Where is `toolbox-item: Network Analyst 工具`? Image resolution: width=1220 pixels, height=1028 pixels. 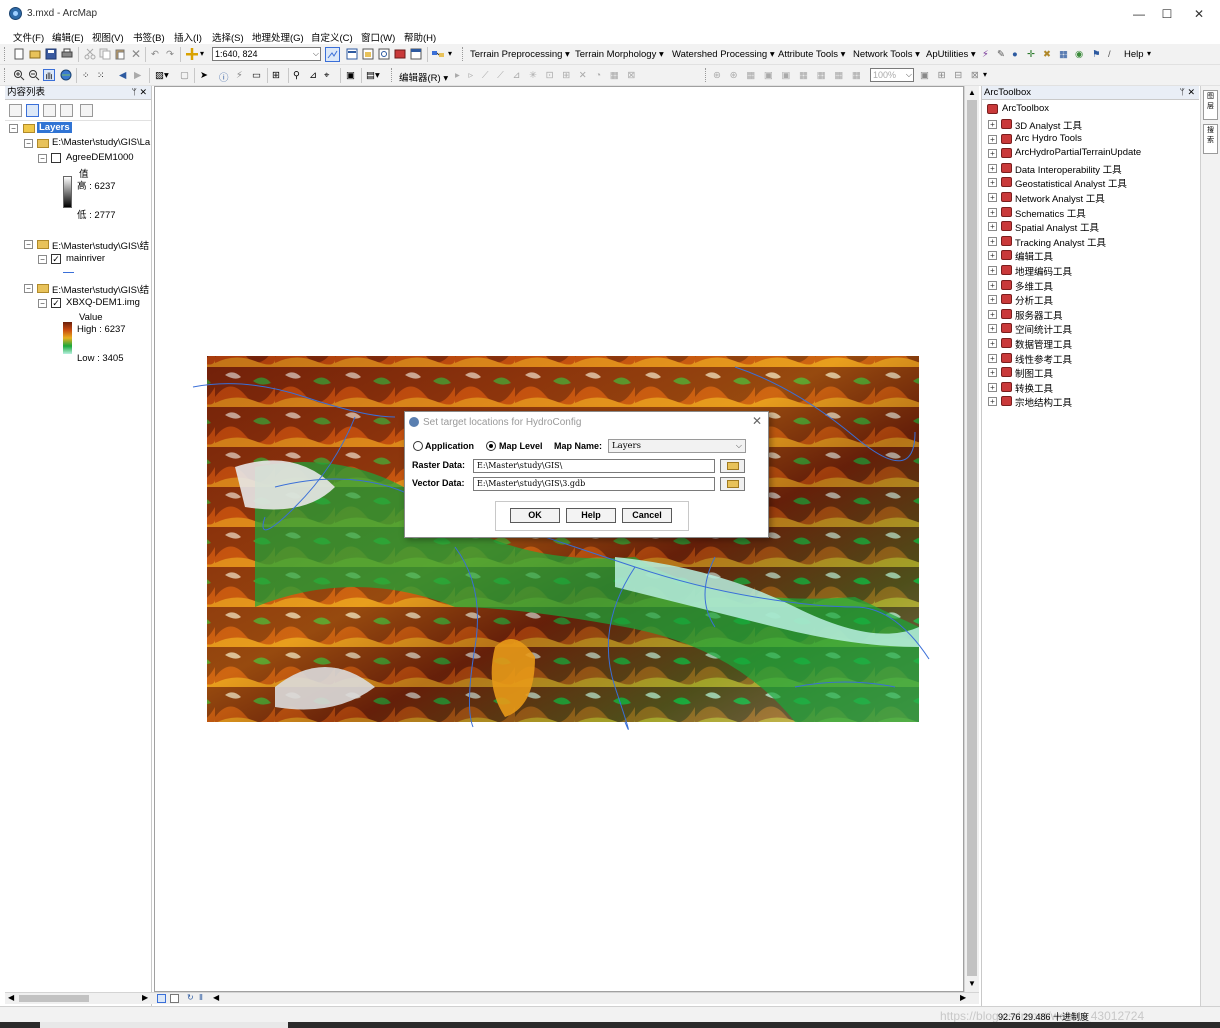 toolbox-item: Network Analyst 工具 is located at coordinates (1060, 198).